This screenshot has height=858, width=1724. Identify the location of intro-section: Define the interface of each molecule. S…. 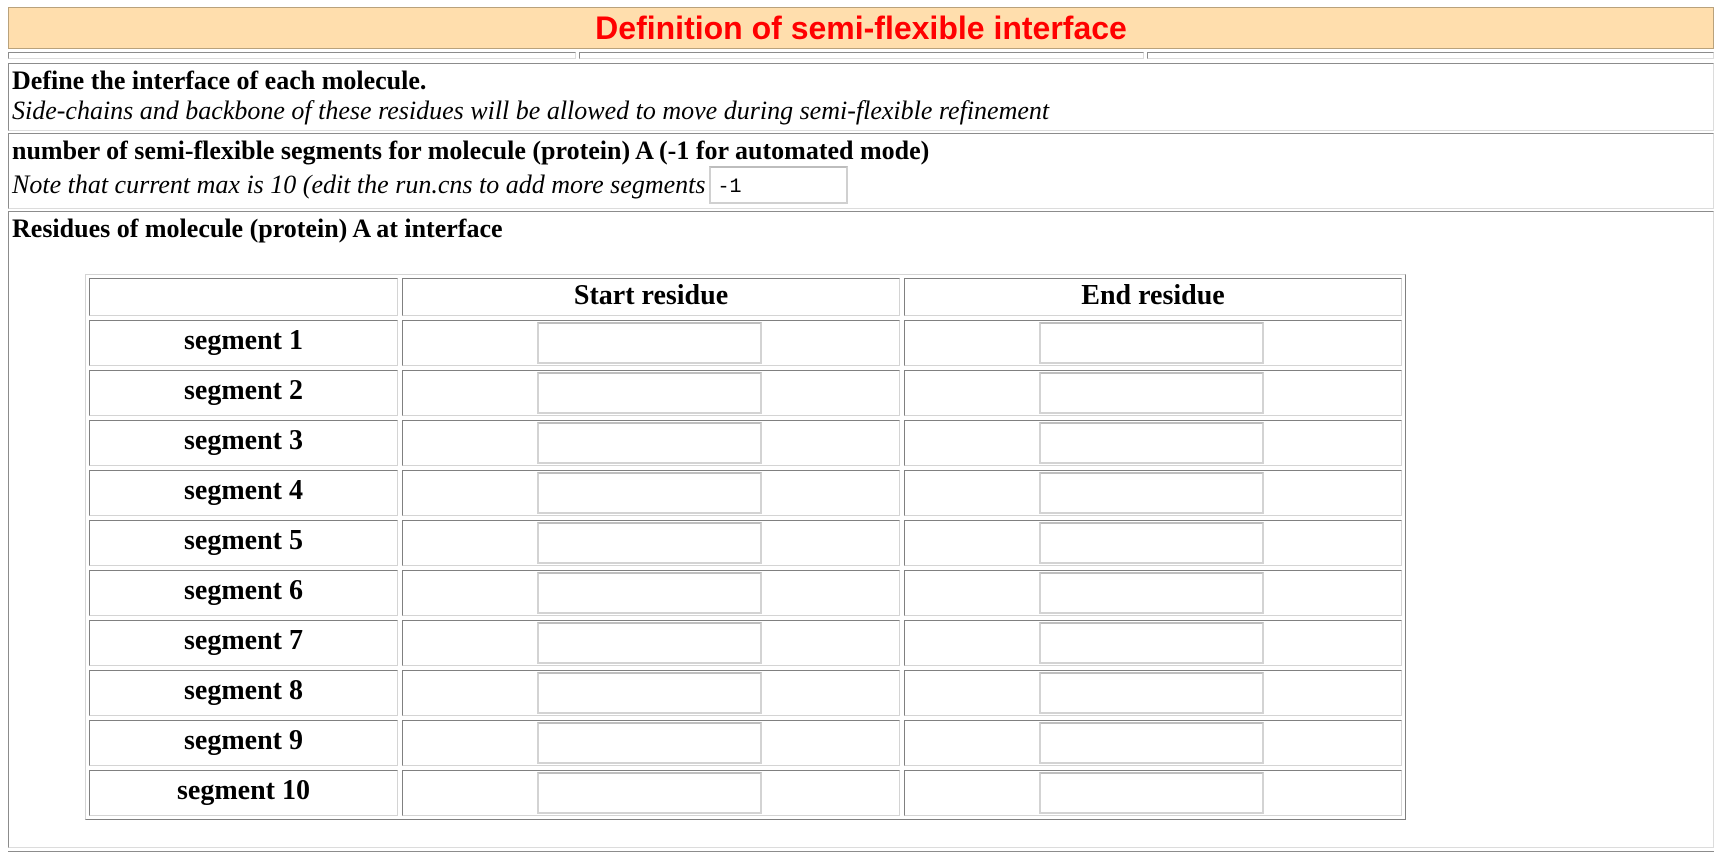
(861, 97).